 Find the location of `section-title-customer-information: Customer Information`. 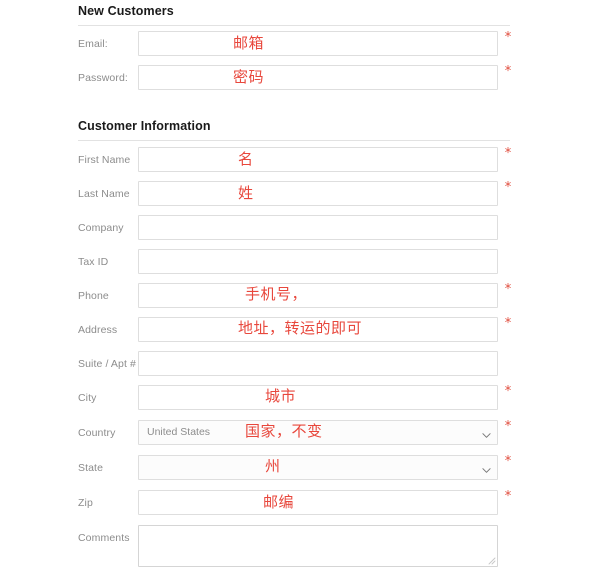

section-title-customer-information: Customer Information is located at coordinates (144, 126).